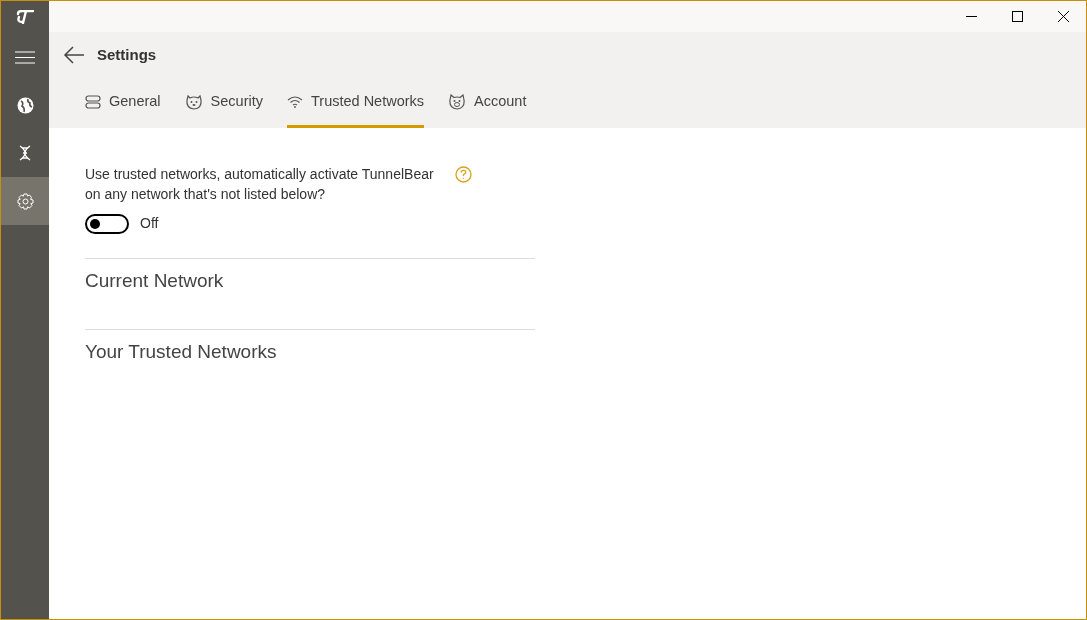 The height and width of the screenshot is (620, 1087). Describe the element at coordinates (93, 101) in the screenshot. I see `toggles-icon` at that location.